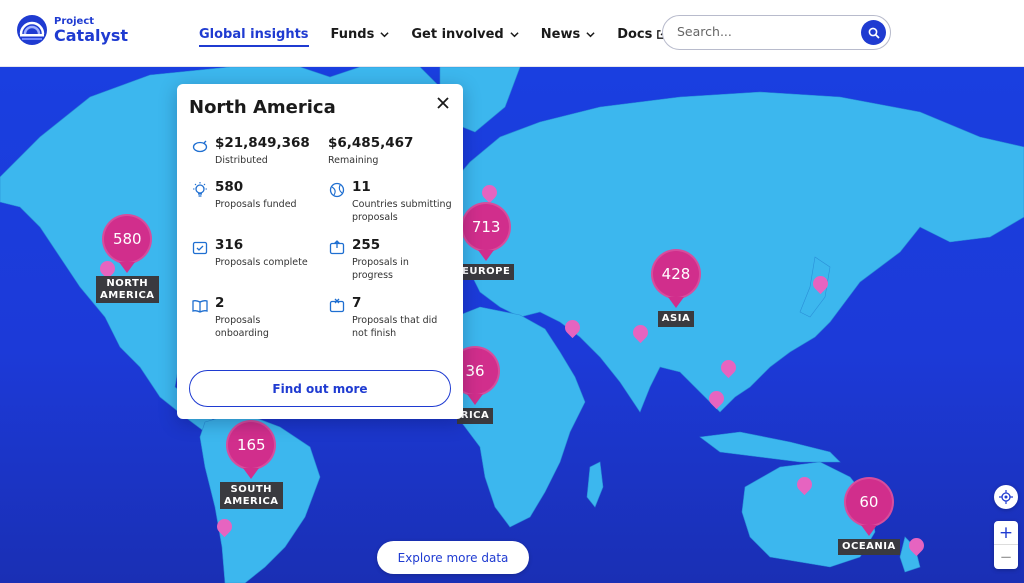 Image resolution: width=1024 pixels, height=583 pixels. Describe the element at coordinates (868, 502) in the screenshot. I see `region-count: 60` at that location.